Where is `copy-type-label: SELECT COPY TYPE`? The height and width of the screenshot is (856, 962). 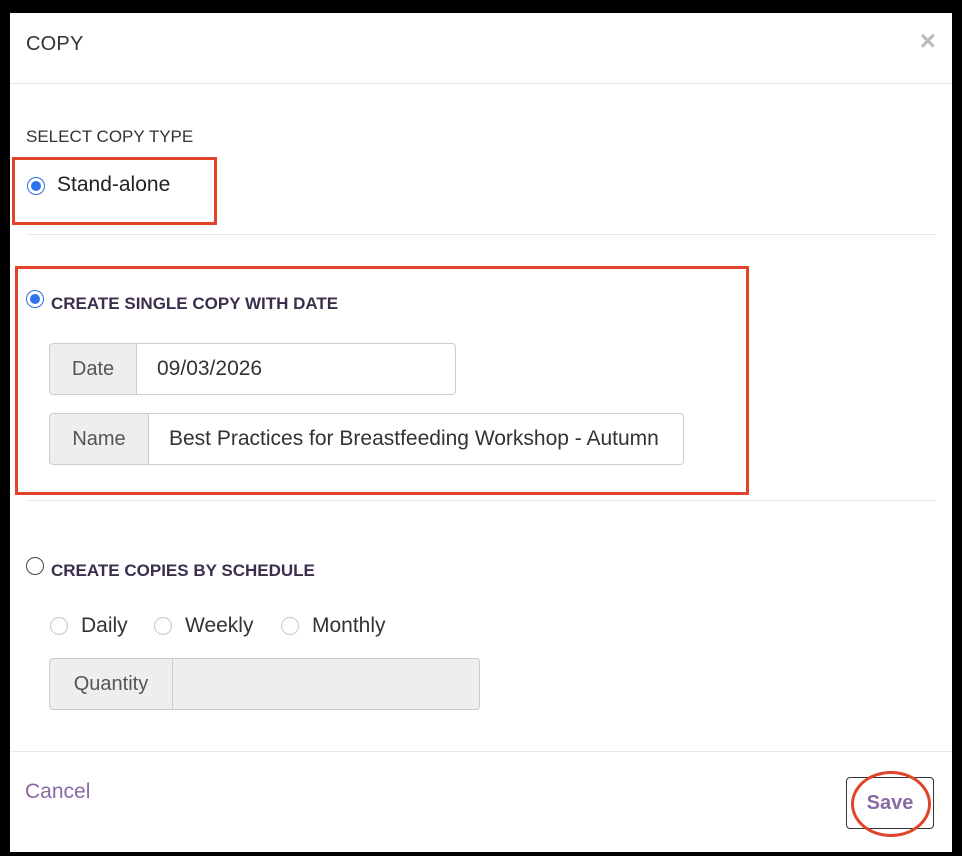 copy-type-label: SELECT COPY TYPE is located at coordinates (110, 136).